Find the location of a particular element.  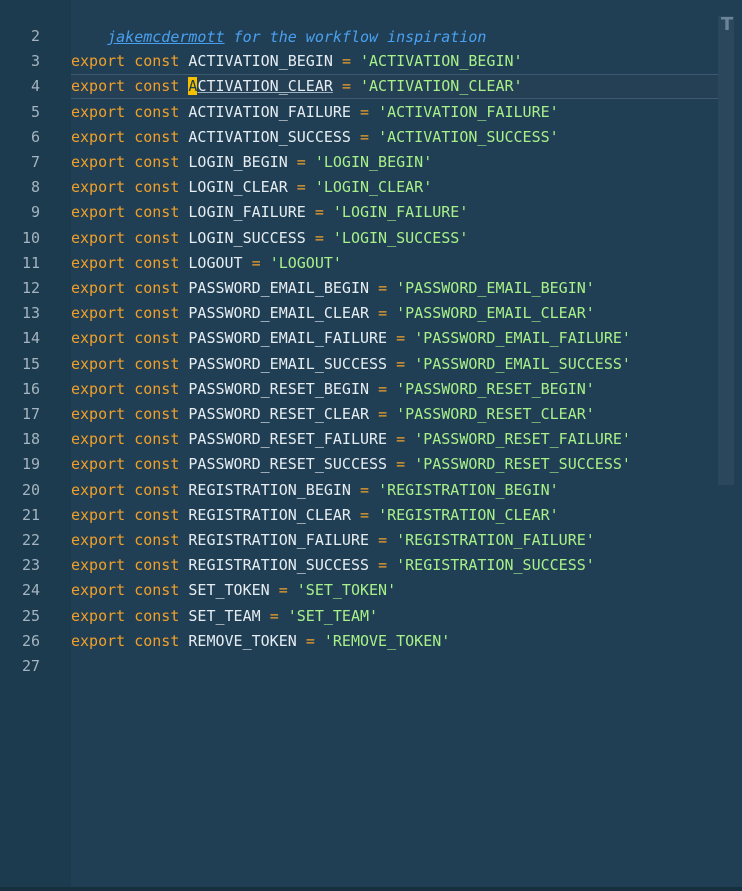

code-line: export const SET_TOKEN = 'SET_TOKEN' is located at coordinates (233, 590).